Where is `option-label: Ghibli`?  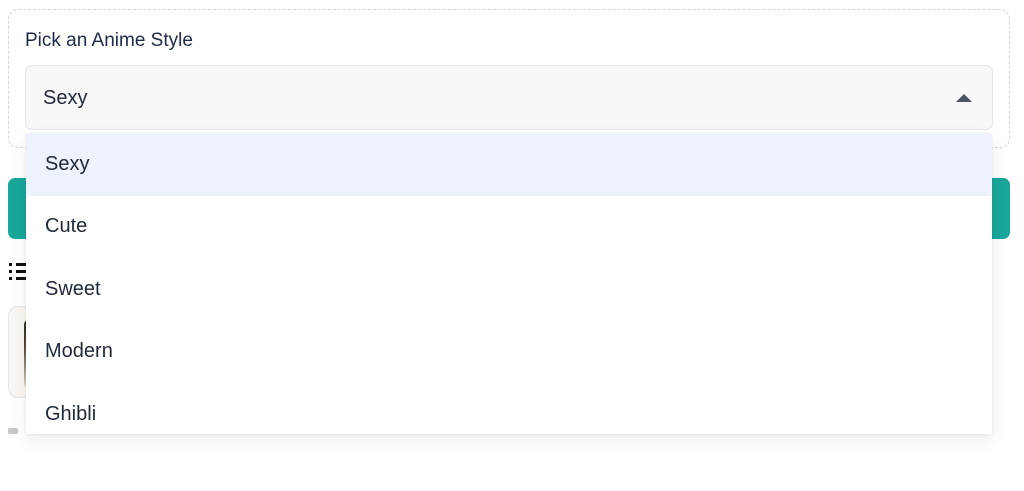
option-label: Ghibli is located at coordinates (71, 413).